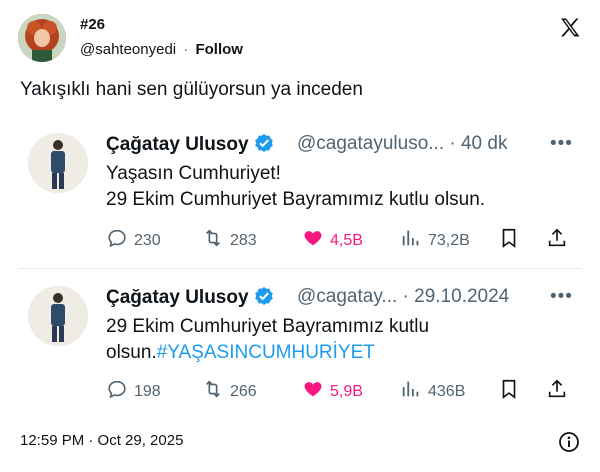 This screenshot has height=472, width=600. I want to click on x-logo-icon, so click(570, 28).